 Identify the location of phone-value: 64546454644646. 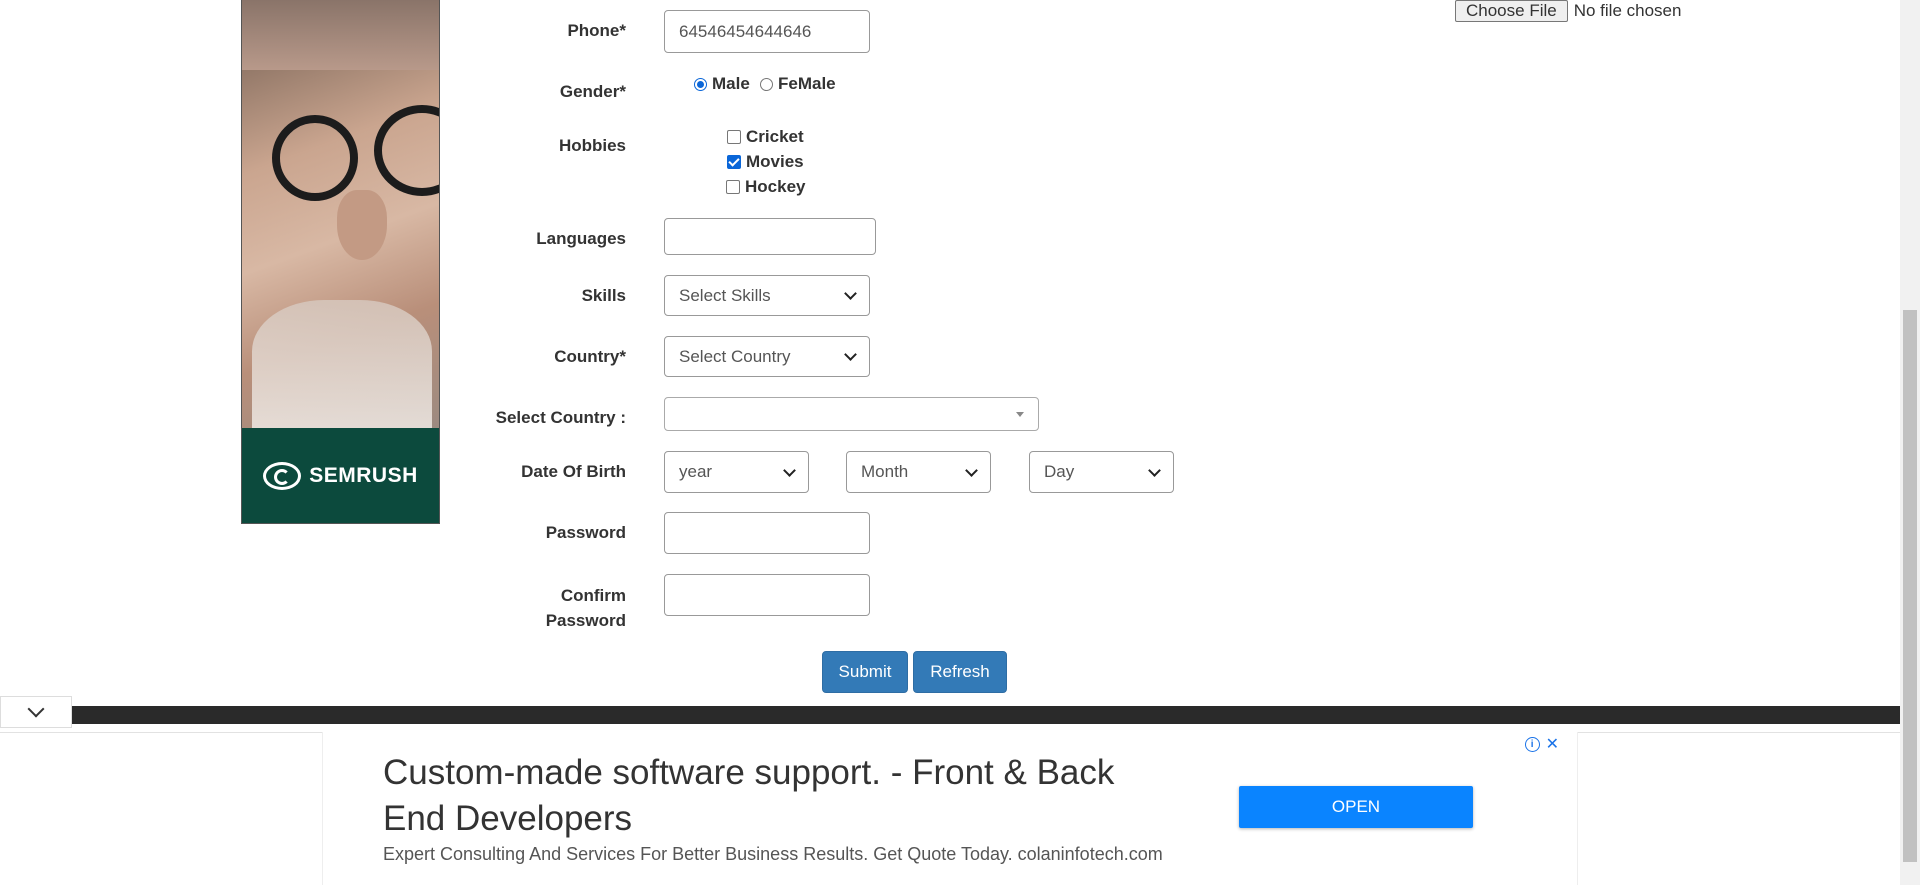
(745, 31).